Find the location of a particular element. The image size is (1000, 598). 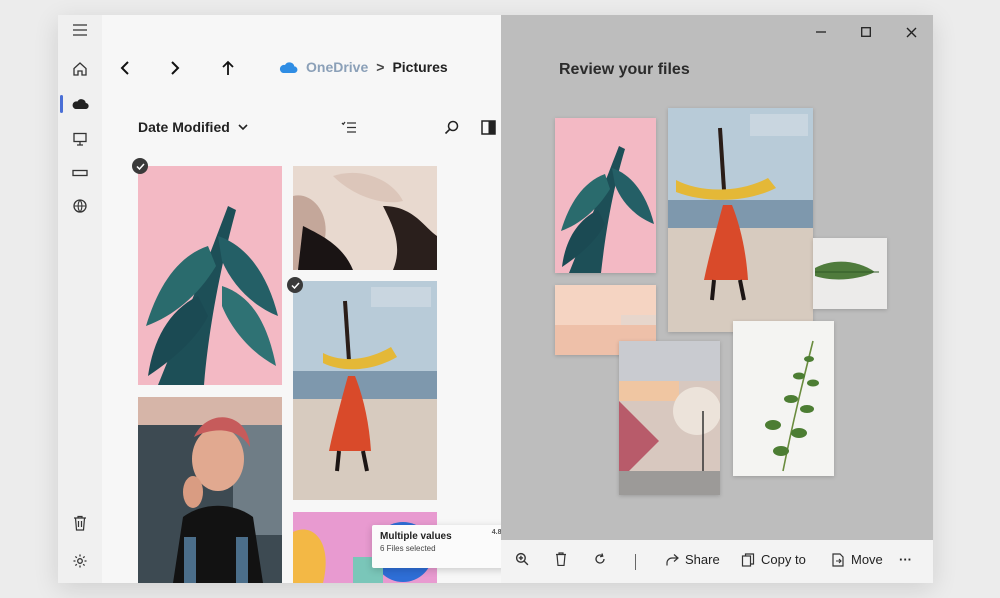

breadcrumb: OneDrive > Pictures is located at coordinates (363, 67).